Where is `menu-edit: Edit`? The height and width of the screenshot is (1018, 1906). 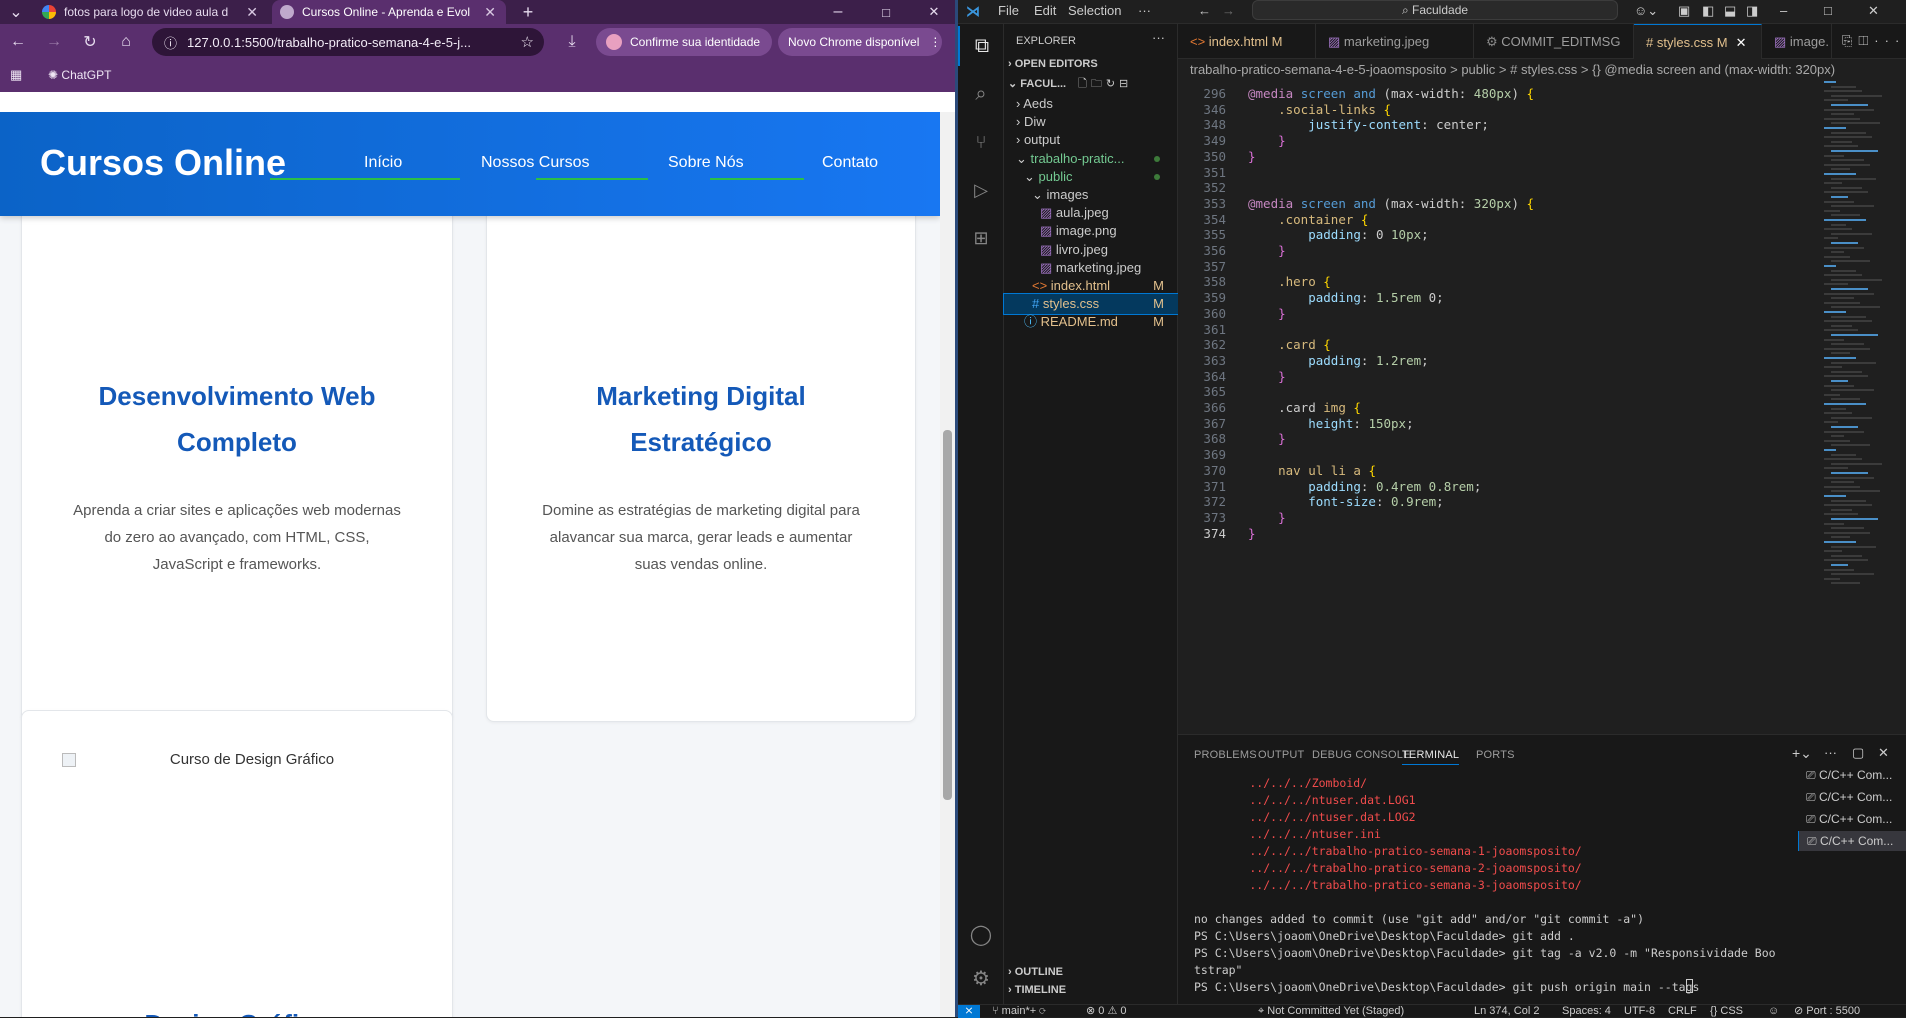 menu-edit: Edit is located at coordinates (1045, 10).